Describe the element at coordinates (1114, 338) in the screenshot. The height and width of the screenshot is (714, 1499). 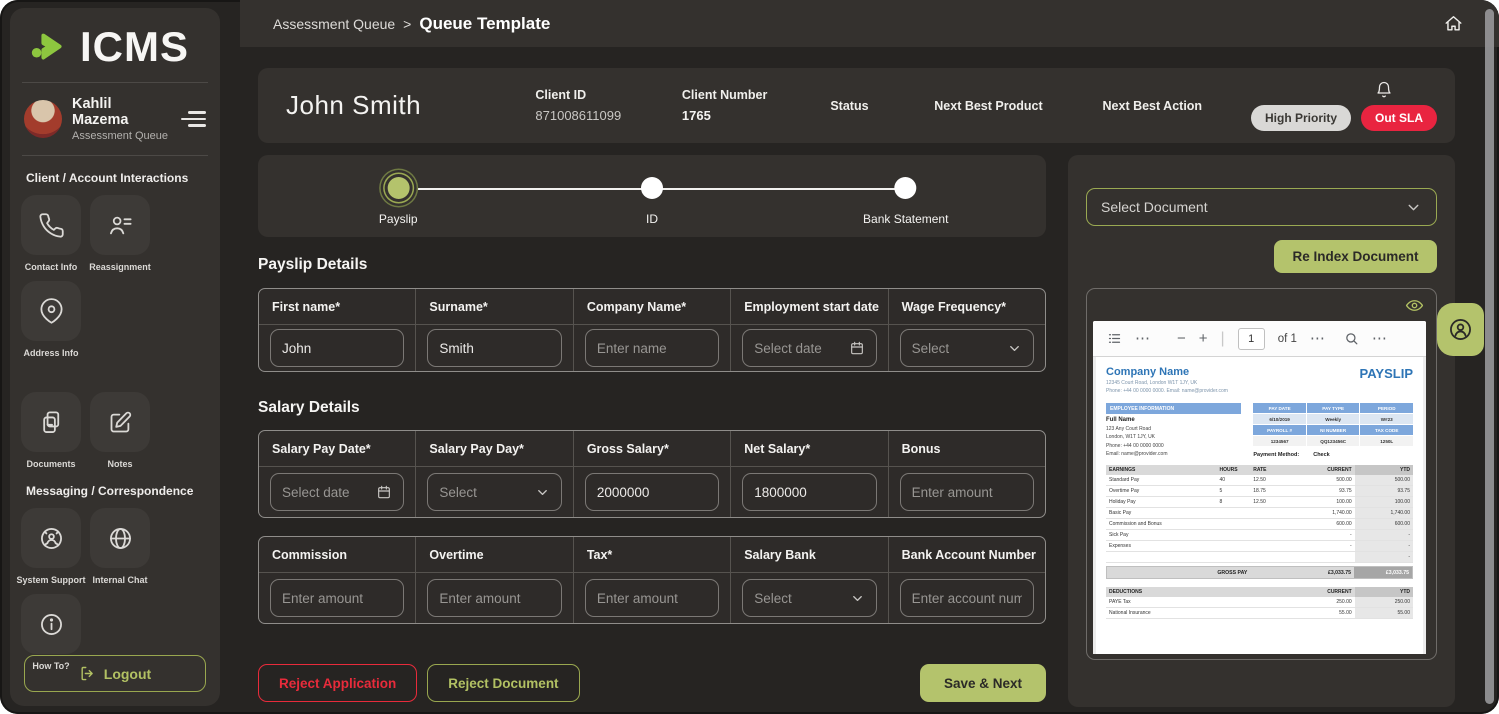
I see `thumbnails-icon` at that location.